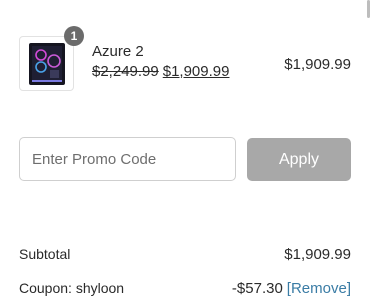 The width and height of the screenshot is (370, 305). Describe the element at coordinates (257, 288) in the screenshot. I see `coupon-discount: -$57.30` at that location.